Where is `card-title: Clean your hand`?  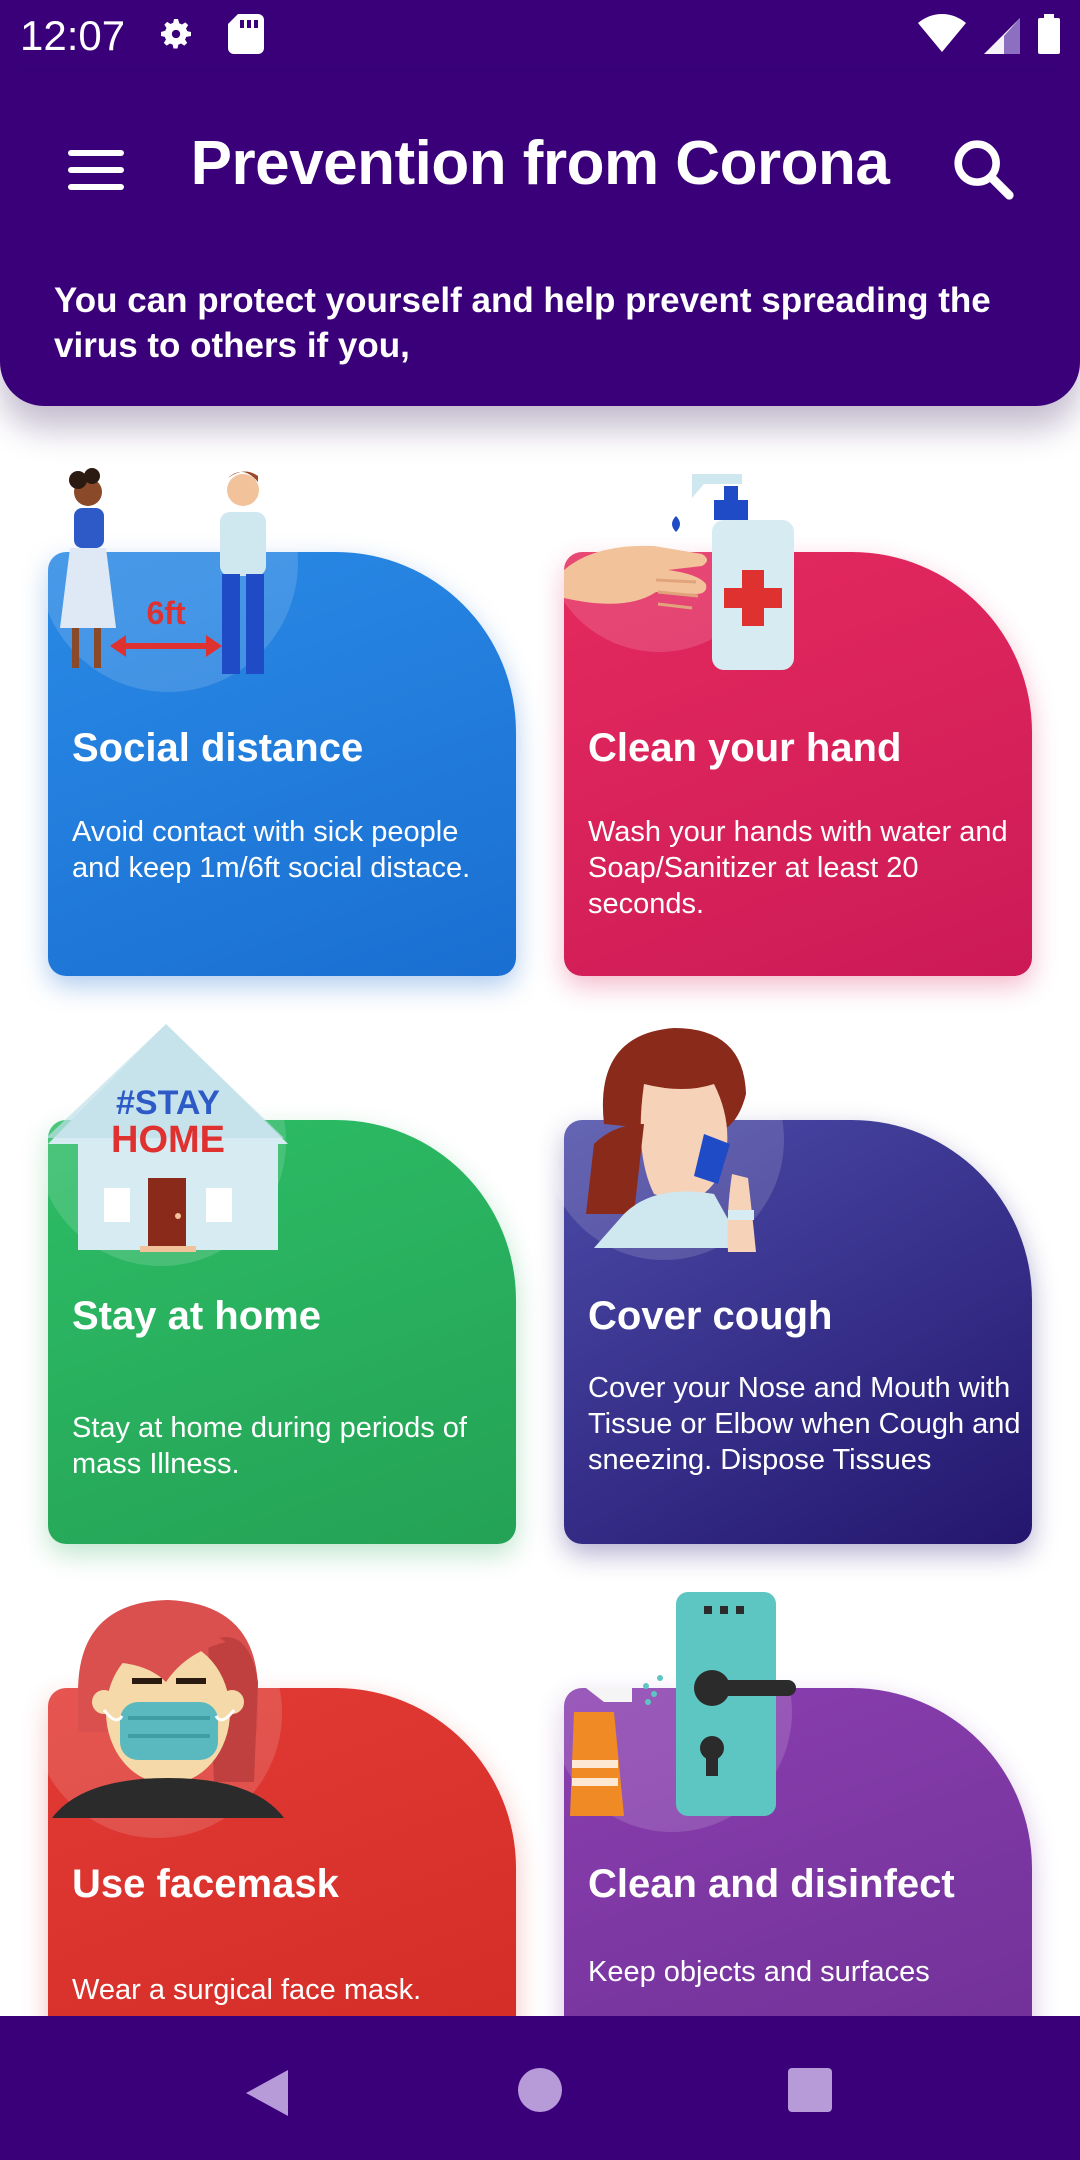 card-title: Clean your hand is located at coordinates (745, 748).